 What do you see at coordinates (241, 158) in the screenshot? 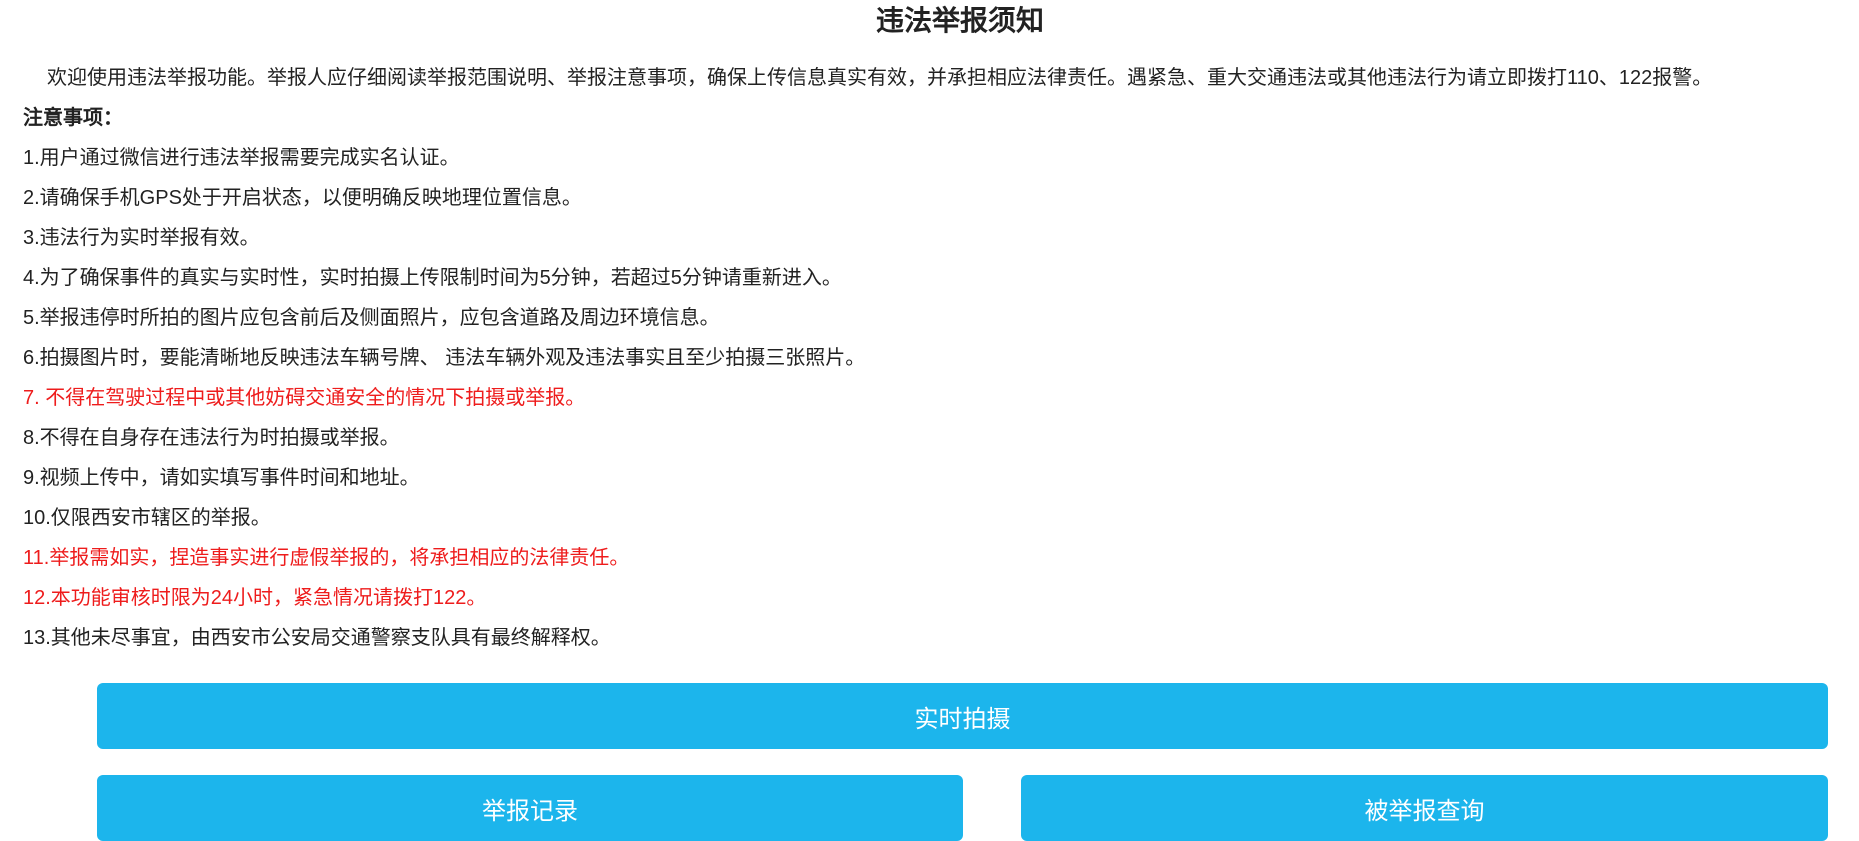
I see `notice-item-1: 1.用户通过微信进行违法举报需要完成实名认证。` at bounding box center [241, 158].